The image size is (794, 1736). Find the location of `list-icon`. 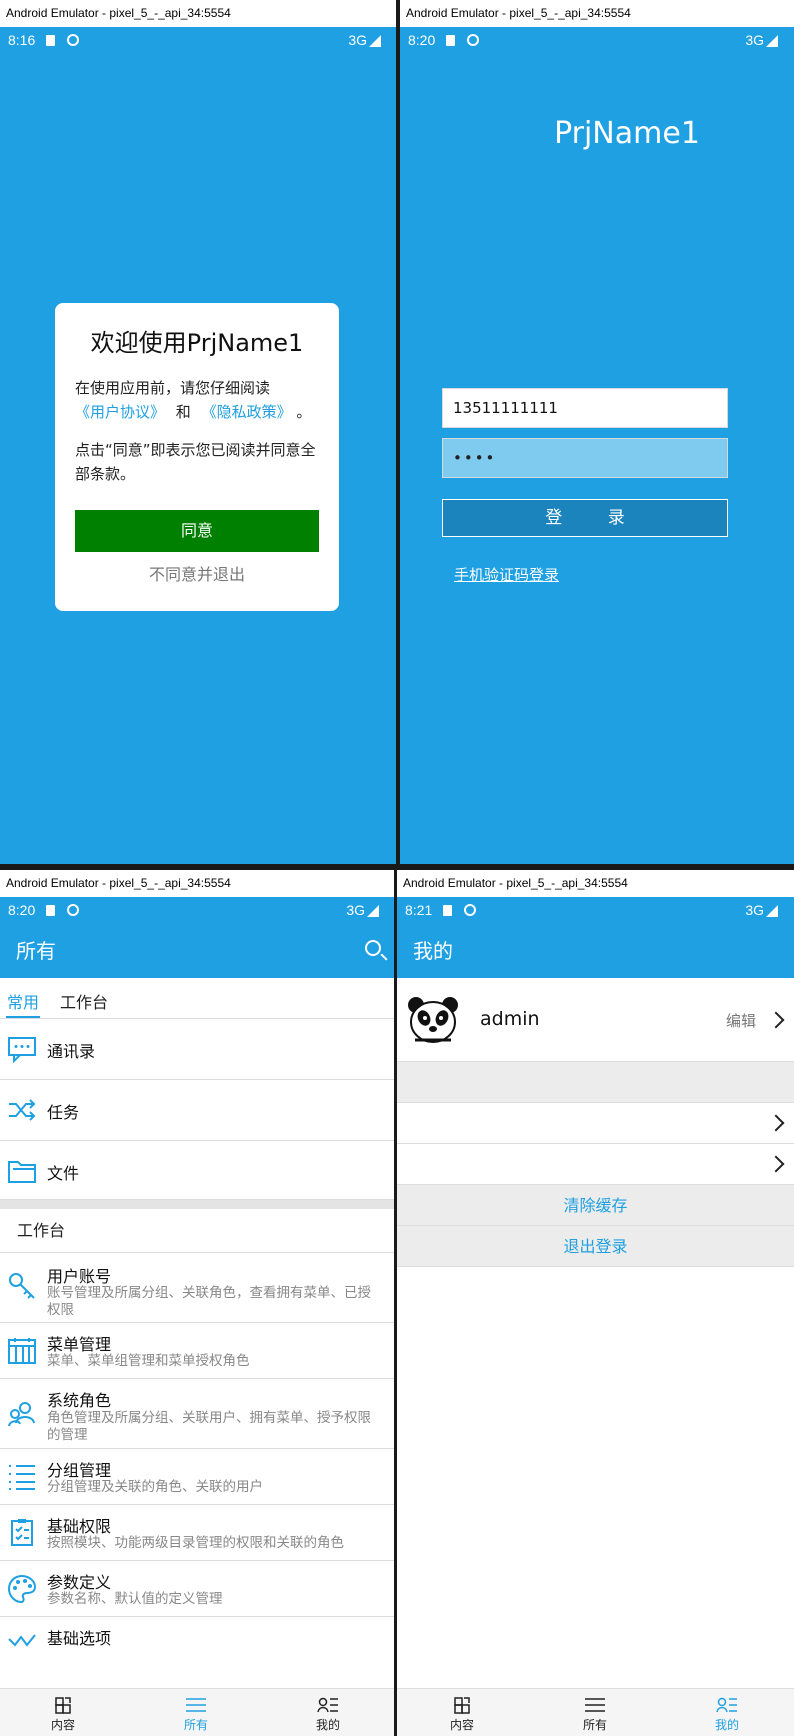

list-icon is located at coordinates (22, 1477).